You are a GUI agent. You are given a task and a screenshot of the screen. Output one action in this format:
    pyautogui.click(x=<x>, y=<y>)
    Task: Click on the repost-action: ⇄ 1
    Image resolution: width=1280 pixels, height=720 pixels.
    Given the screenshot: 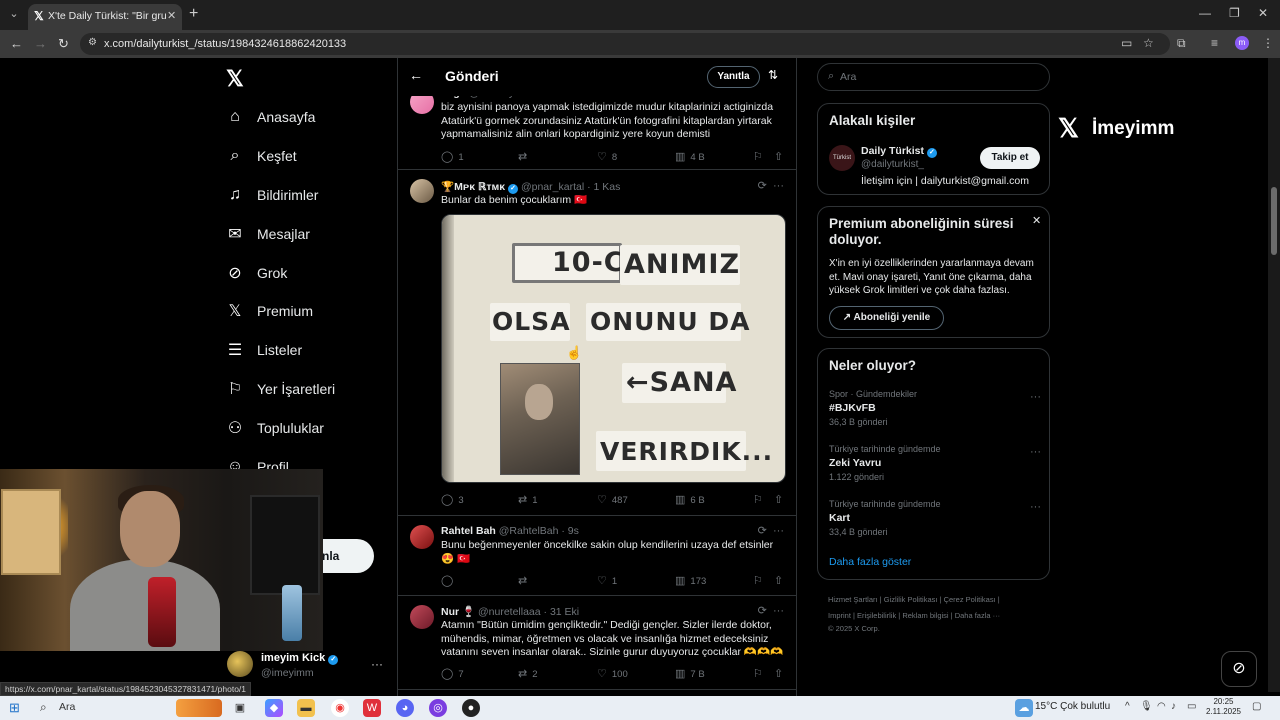 What is the action you would take?
    pyautogui.click(x=528, y=499)
    